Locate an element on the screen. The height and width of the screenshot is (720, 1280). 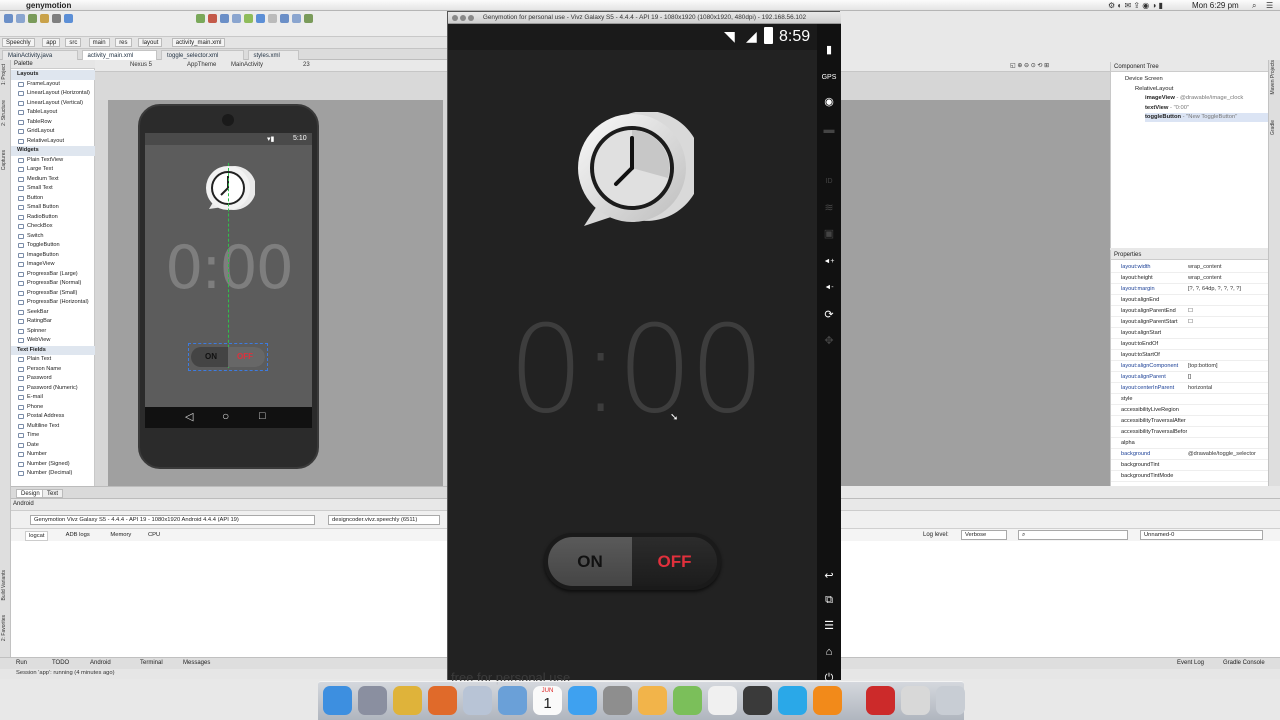
palette-item: Switch is located at coordinates (53, 237).